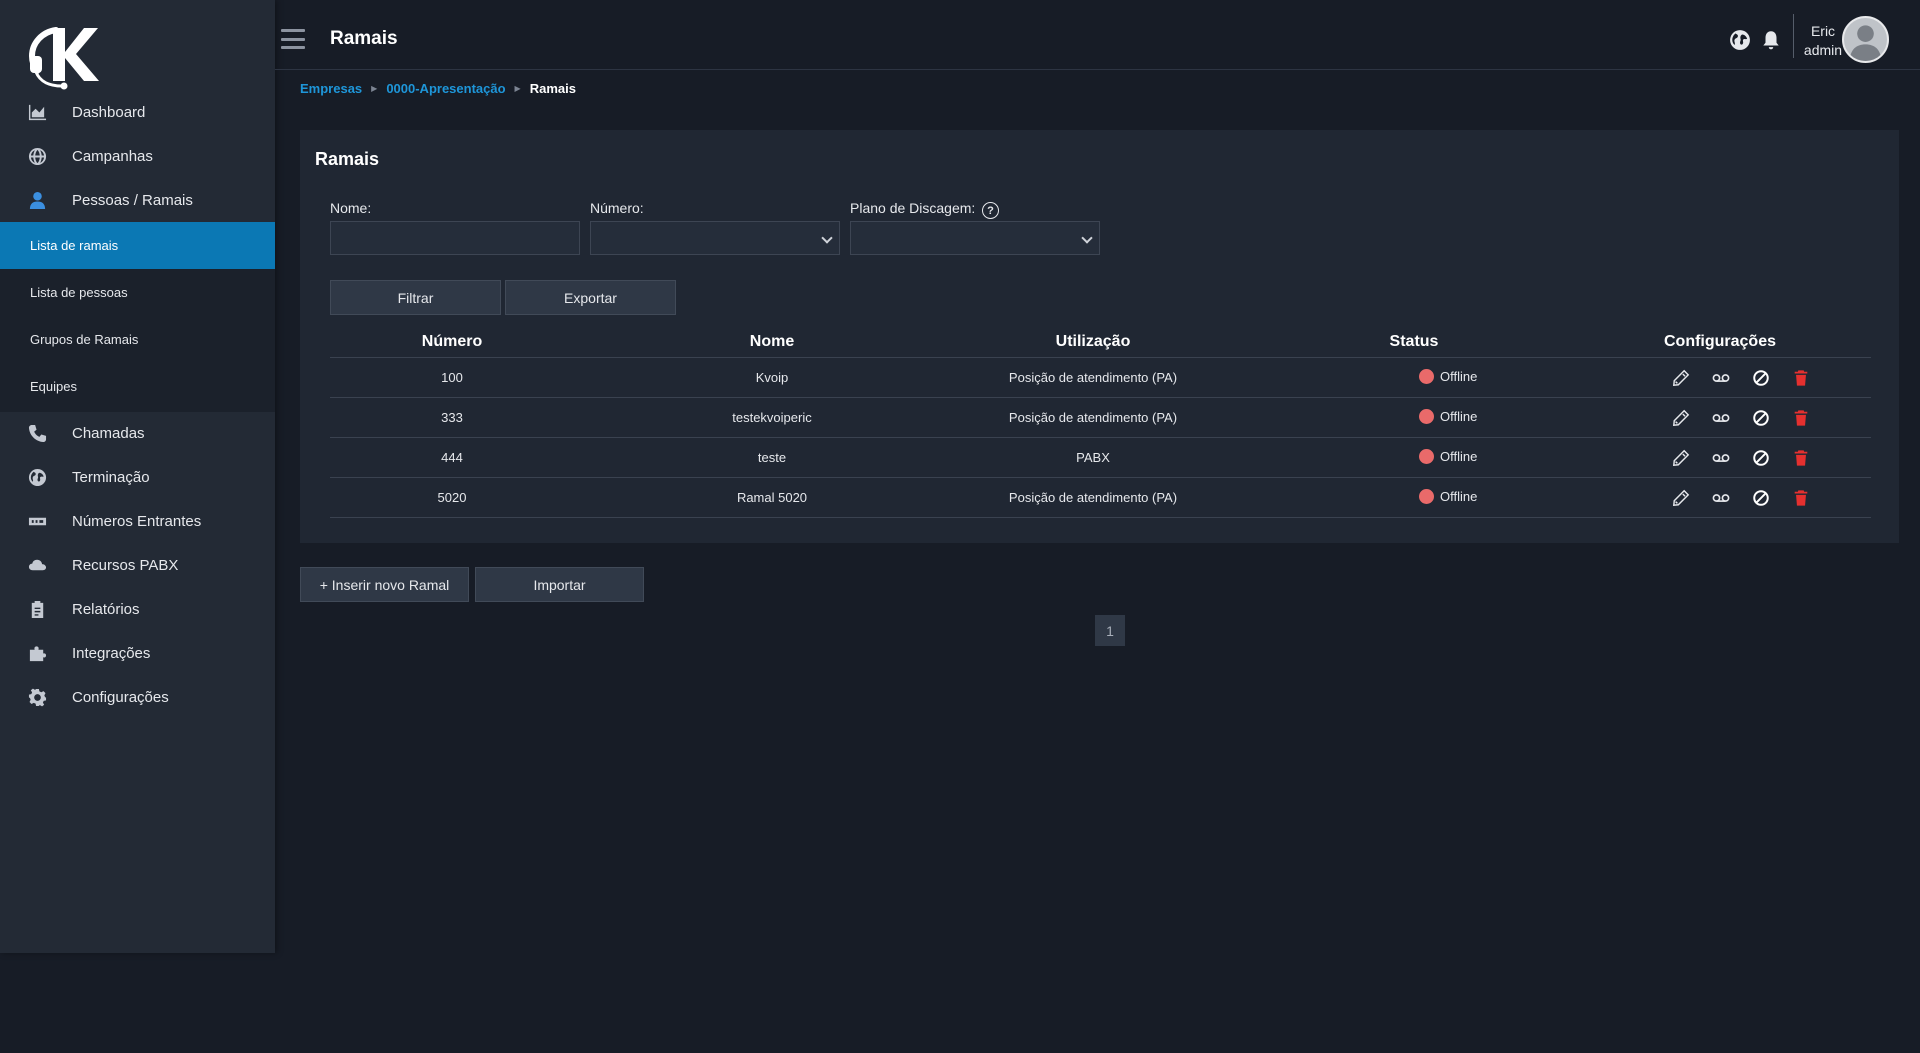 This screenshot has width=1920, height=1053. What do you see at coordinates (772, 377) in the screenshot?
I see `cell-nome: Kvoip` at bounding box center [772, 377].